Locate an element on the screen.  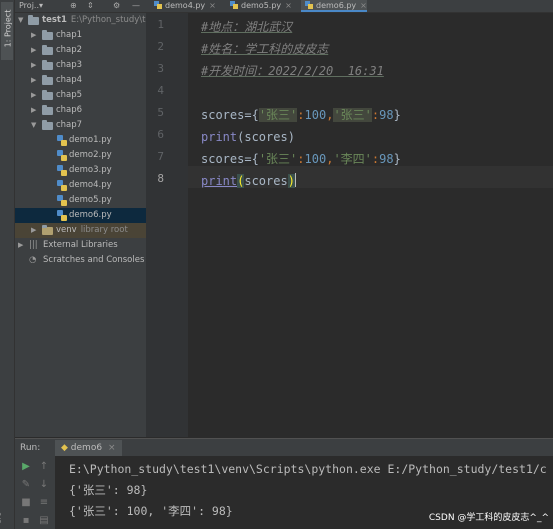
soft-wrap-icon: ≡ is located at coordinates (44, 503).